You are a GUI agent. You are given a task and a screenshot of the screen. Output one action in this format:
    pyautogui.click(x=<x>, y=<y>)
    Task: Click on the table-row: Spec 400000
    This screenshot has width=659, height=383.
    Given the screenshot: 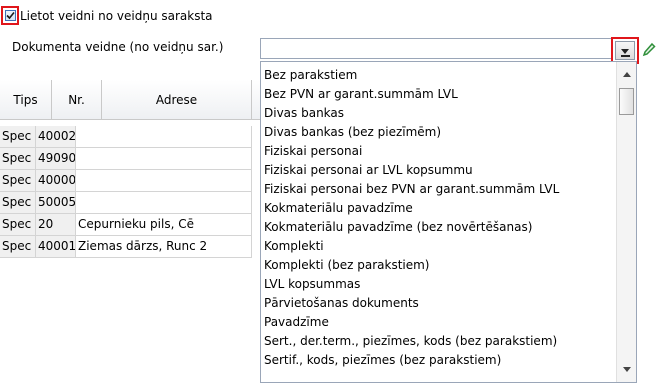 What is the action you would take?
    pyautogui.click(x=131, y=181)
    